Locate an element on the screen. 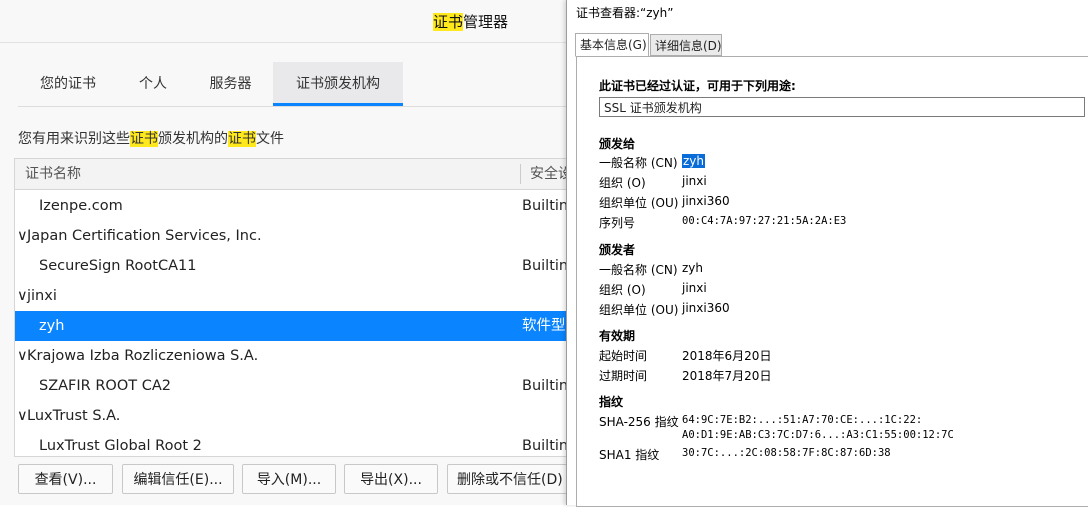 This screenshot has height=507, width=1088. sha256-label: SHA-256 指纹 is located at coordinates (639, 422).